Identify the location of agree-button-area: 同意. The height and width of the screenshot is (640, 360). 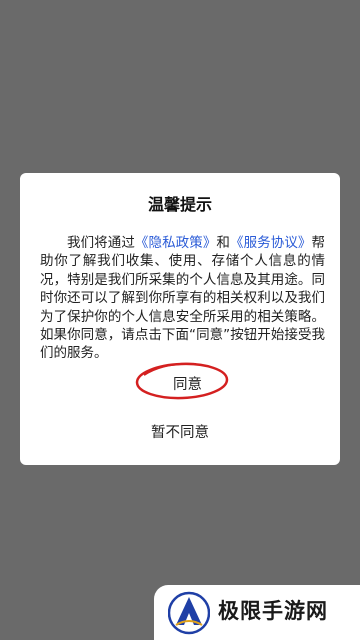
(185, 383).